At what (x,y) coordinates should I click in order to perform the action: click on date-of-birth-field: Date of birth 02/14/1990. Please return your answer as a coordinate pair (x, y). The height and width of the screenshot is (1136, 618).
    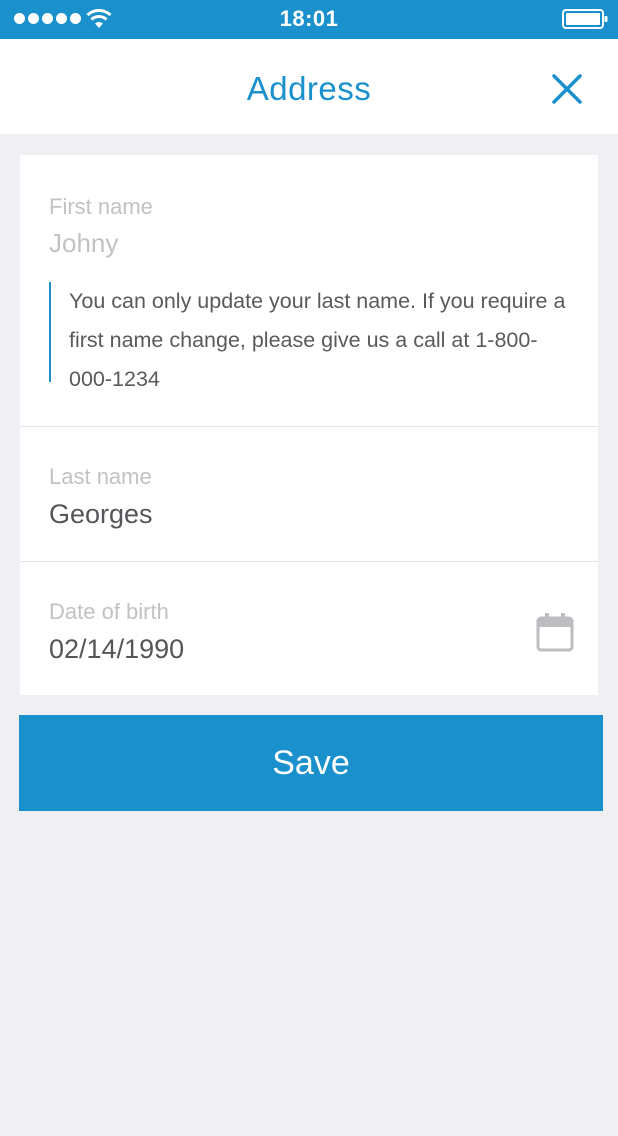
    Looking at the image, I should click on (309, 628).